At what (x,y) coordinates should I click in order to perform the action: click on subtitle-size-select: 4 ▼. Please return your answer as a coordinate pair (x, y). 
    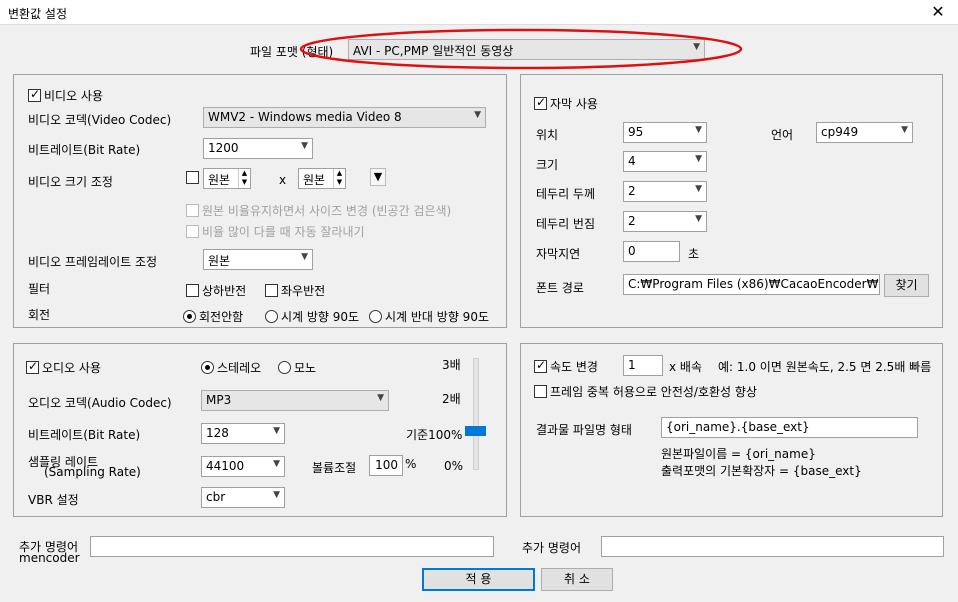
    Looking at the image, I should click on (665, 161).